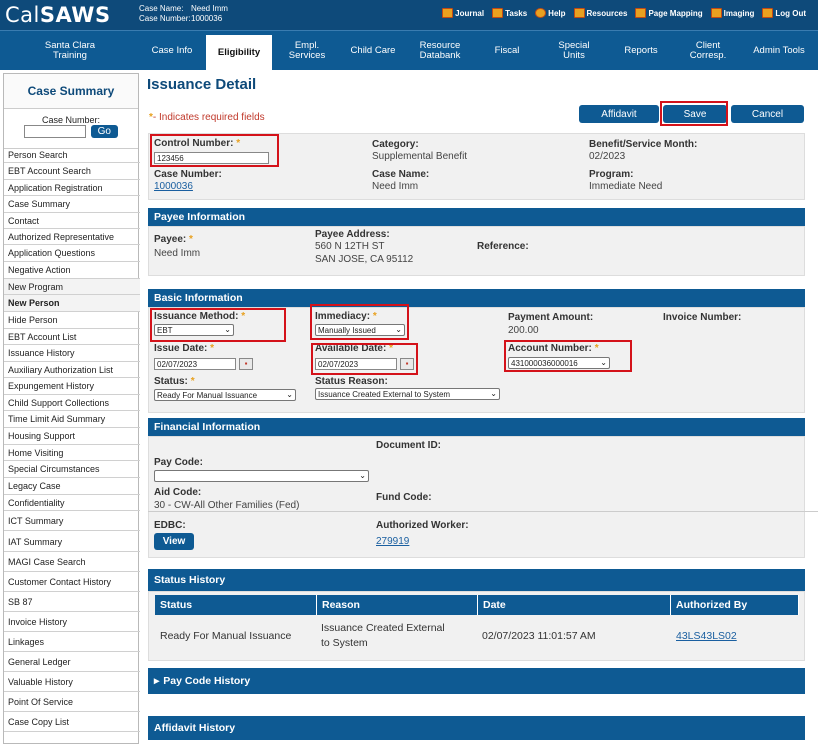 This screenshot has width=818, height=744. I want to click on sidebar-item-new-program: New Program, so click(72, 287).